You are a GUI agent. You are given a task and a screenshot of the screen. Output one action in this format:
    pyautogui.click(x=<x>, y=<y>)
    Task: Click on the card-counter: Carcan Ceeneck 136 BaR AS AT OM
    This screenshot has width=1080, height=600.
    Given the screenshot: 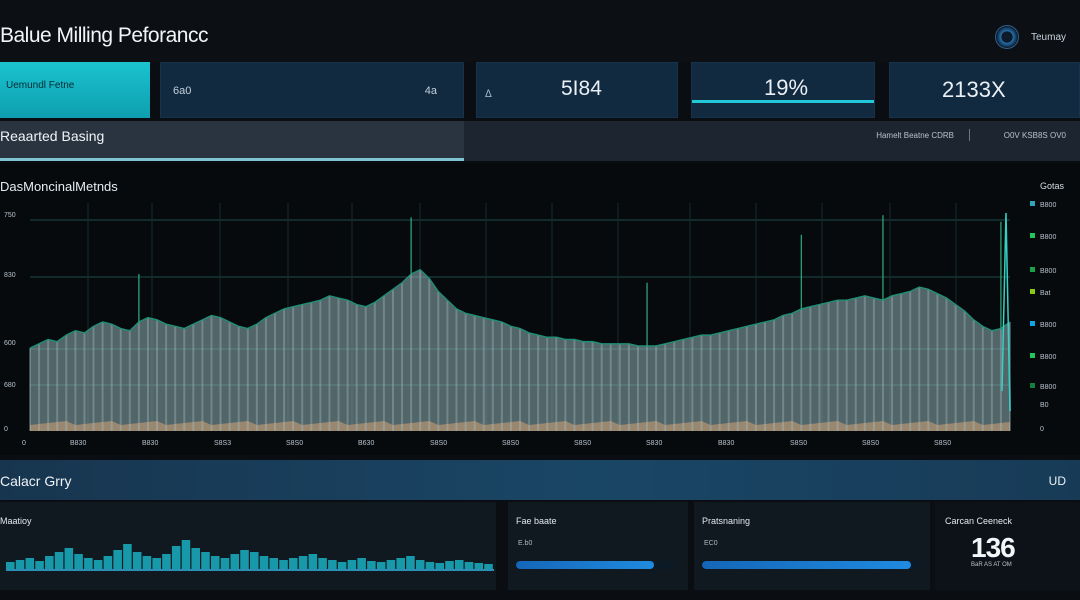 What is the action you would take?
    pyautogui.click(x=1007, y=546)
    